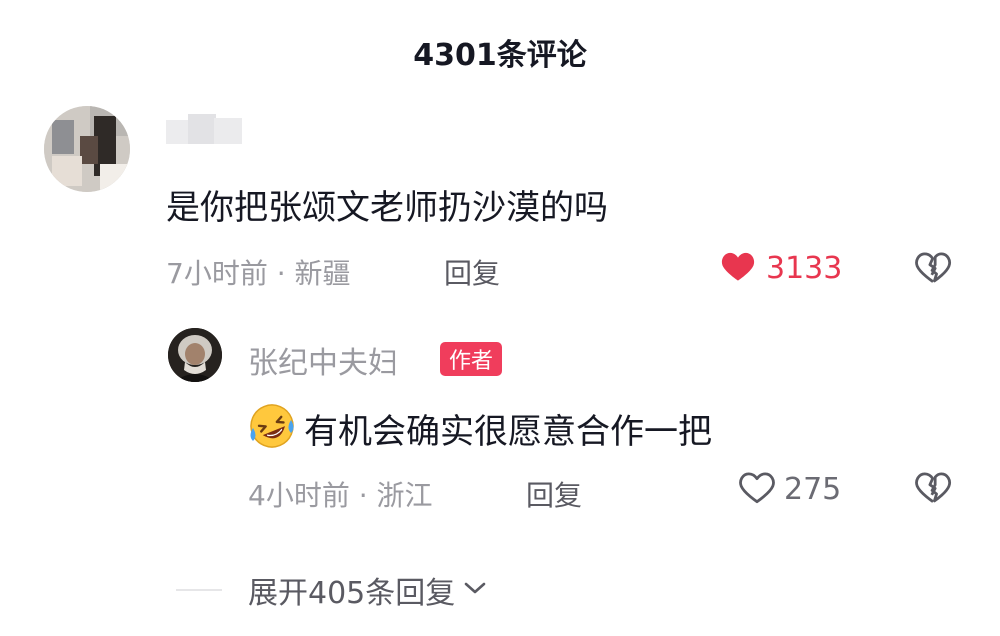 The image size is (1000, 636). I want to click on reply-text: 有机会确实很愿意合作一把, so click(508, 431).